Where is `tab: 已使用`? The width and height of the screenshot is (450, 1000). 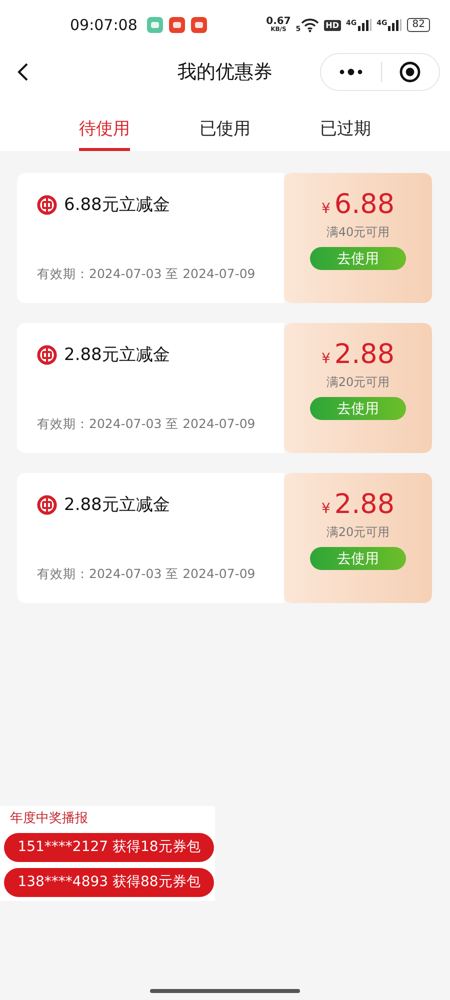
tab: 已使用 is located at coordinates (224, 123).